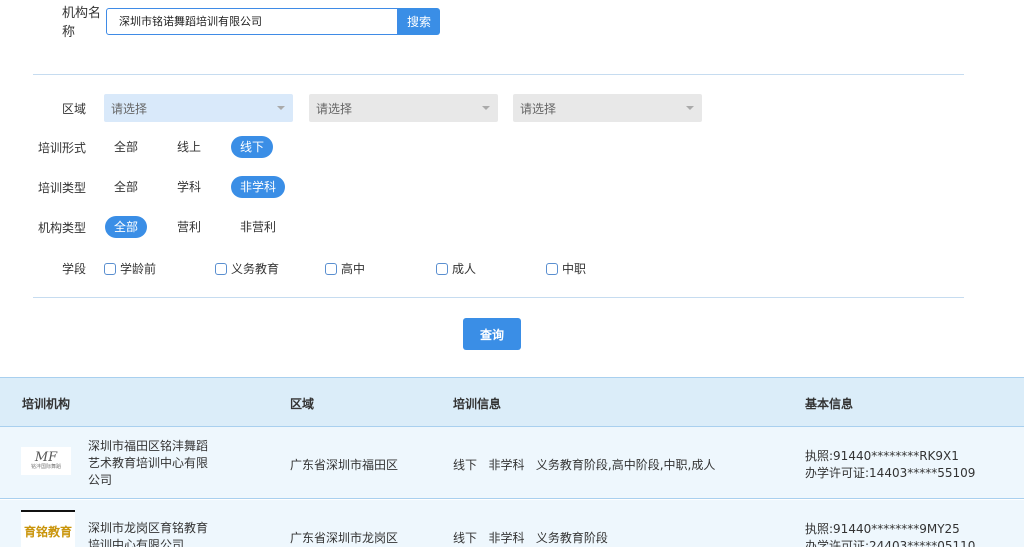 The width and height of the screenshot is (1024, 547). What do you see at coordinates (61, 188) in the screenshot?
I see `training-type-label: 培训类型` at bounding box center [61, 188].